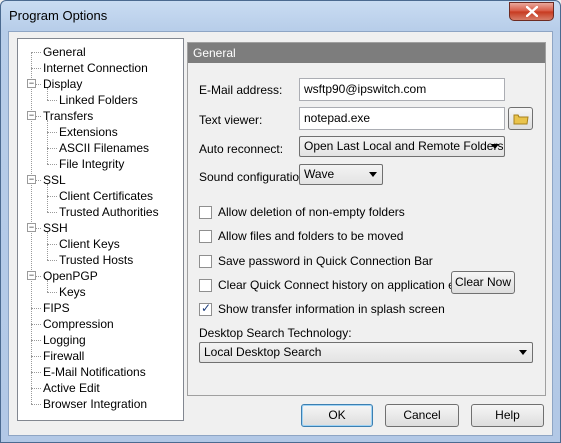 The width and height of the screenshot is (561, 443). What do you see at coordinates (402, 118) in the screenshot?
I see `text-viewer-field: notepad.exe` at bounding box center [402, 118].